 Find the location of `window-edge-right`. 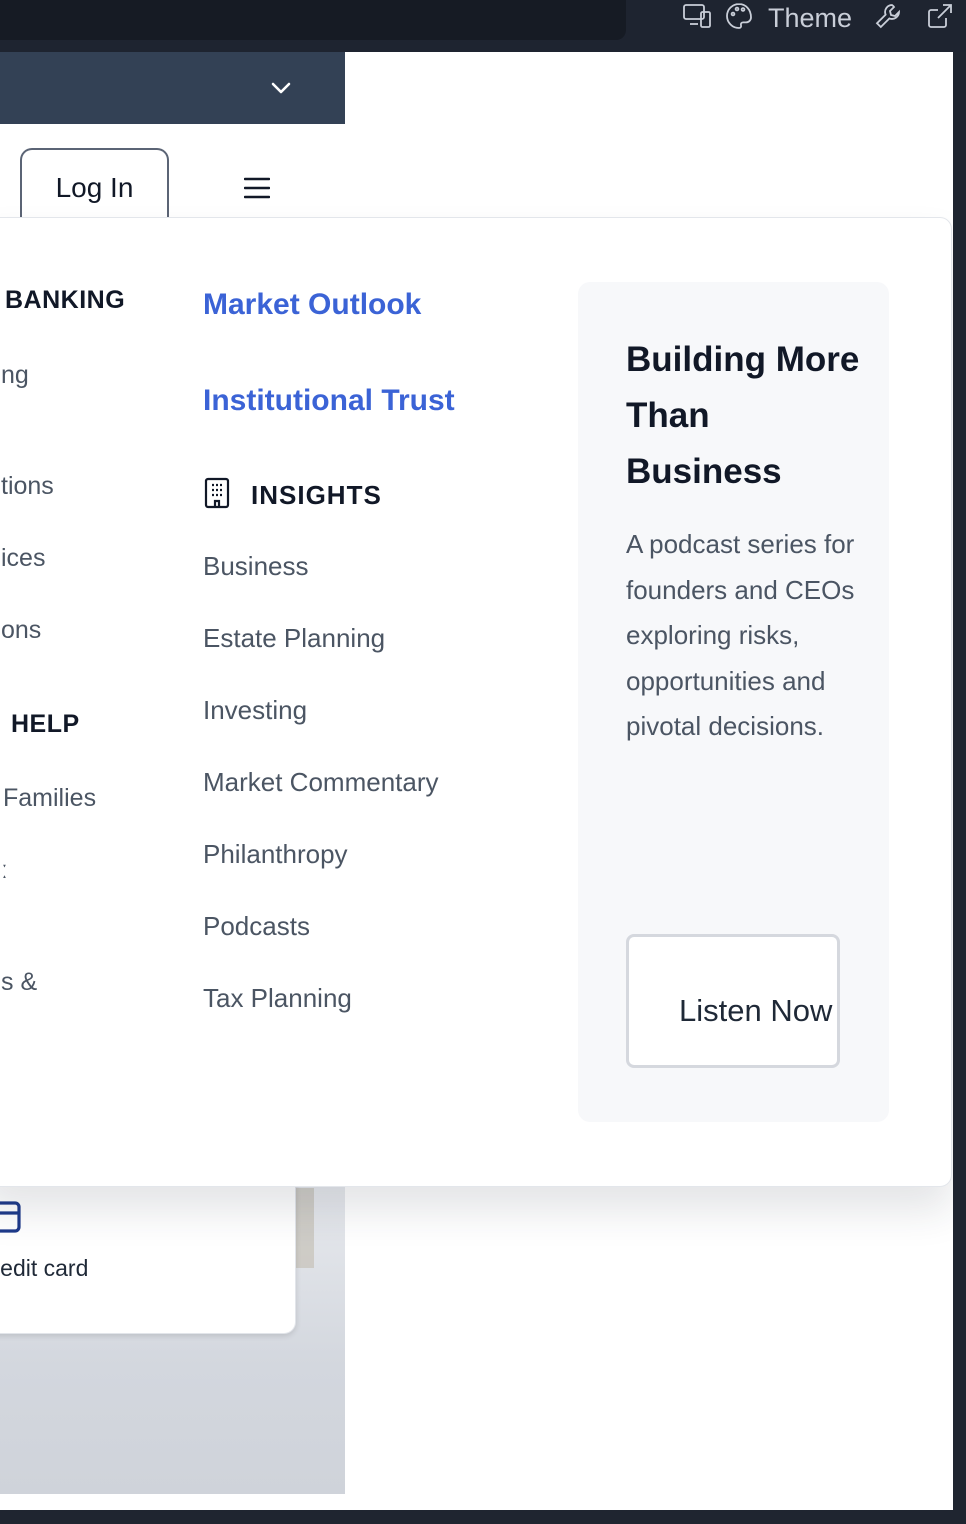

window-edge-right is located at coordinates (959, 788).